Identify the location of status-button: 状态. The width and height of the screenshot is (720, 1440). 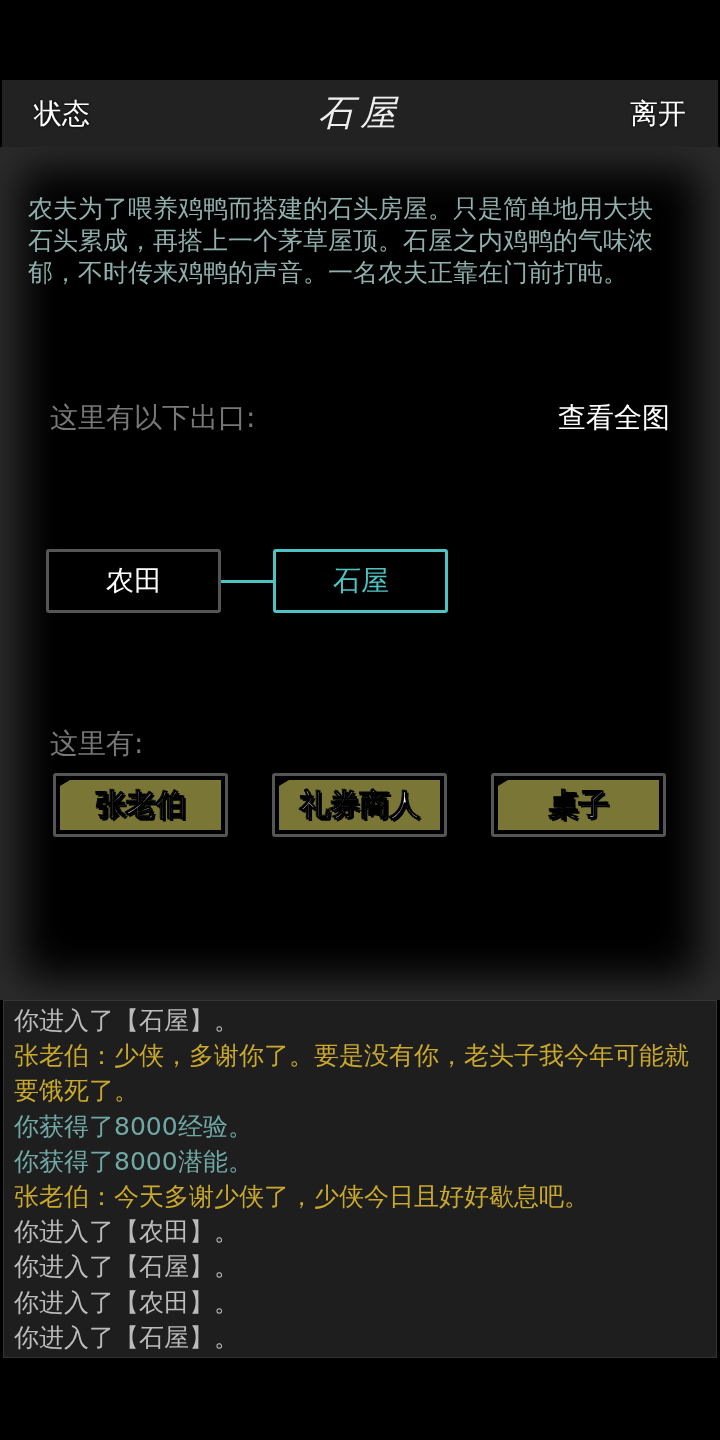
(62, 113).